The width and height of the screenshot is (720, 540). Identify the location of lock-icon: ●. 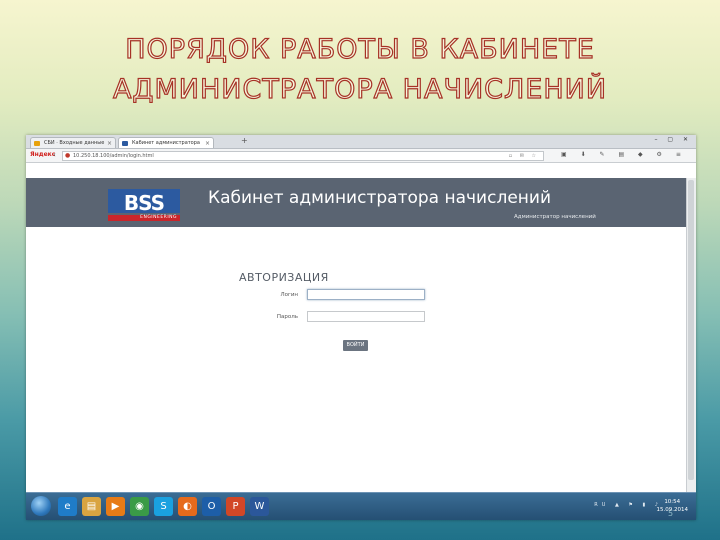
(68, 155).